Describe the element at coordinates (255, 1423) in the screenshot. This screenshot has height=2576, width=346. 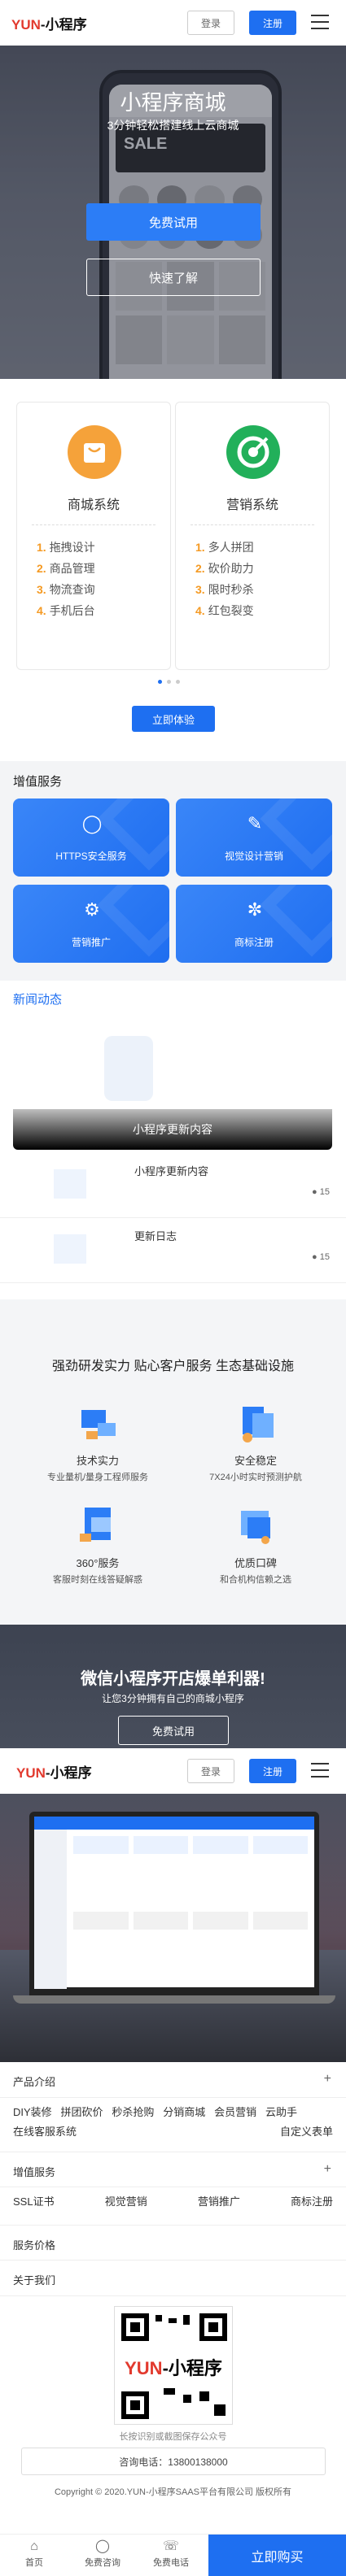
I see `security-icon` at that location.